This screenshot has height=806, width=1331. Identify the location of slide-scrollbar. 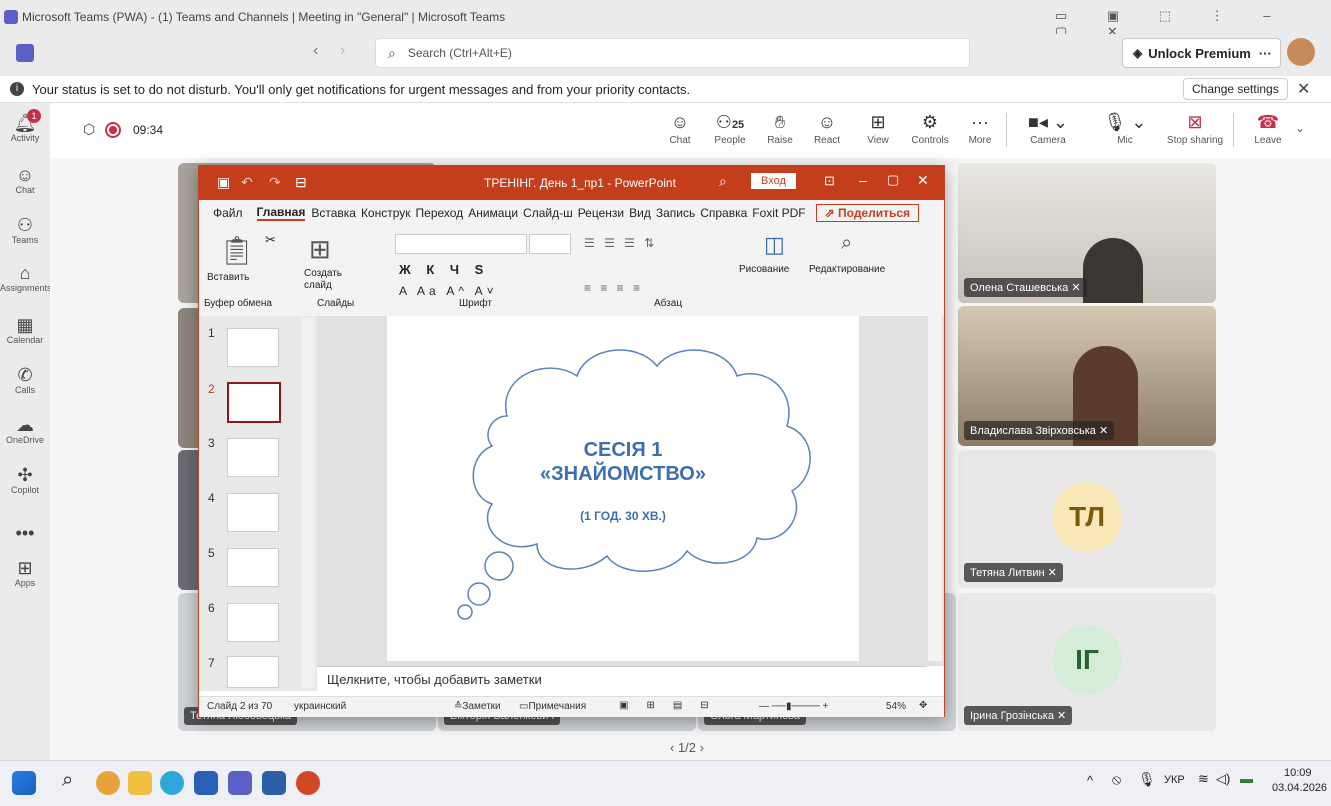
(935, 488).